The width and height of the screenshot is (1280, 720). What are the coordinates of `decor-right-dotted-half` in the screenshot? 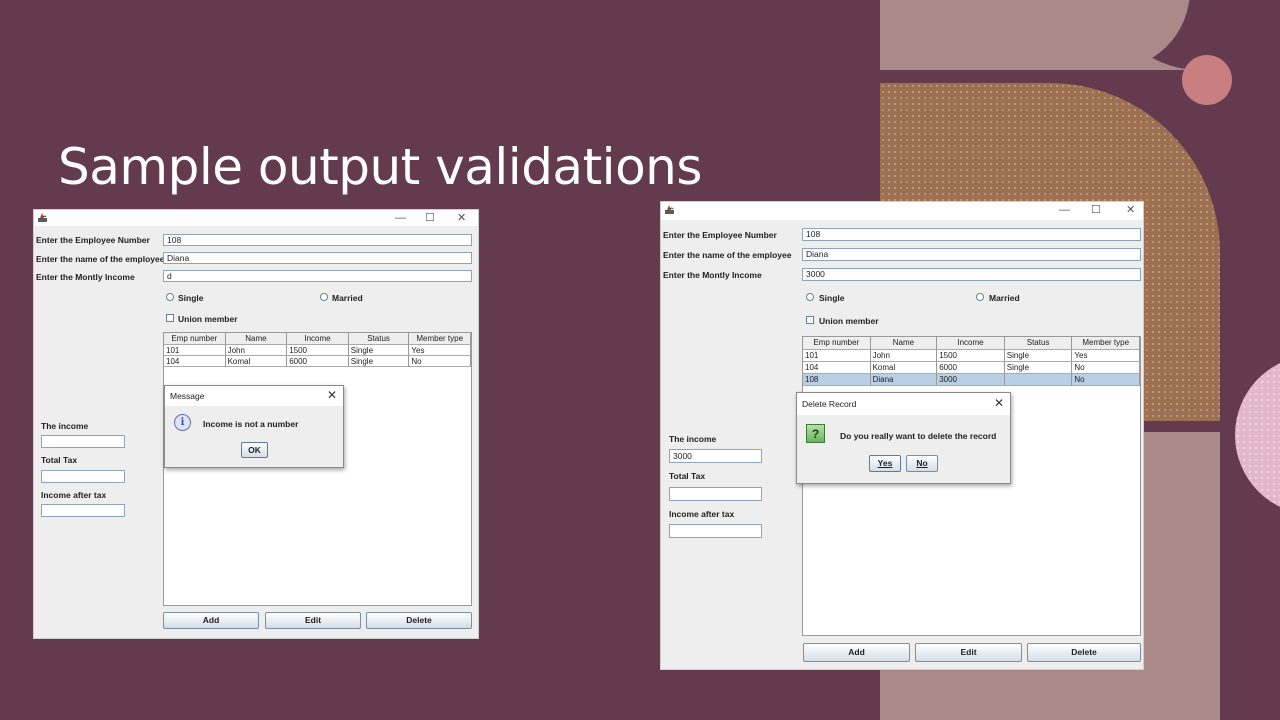 It's located at (1257, 435).